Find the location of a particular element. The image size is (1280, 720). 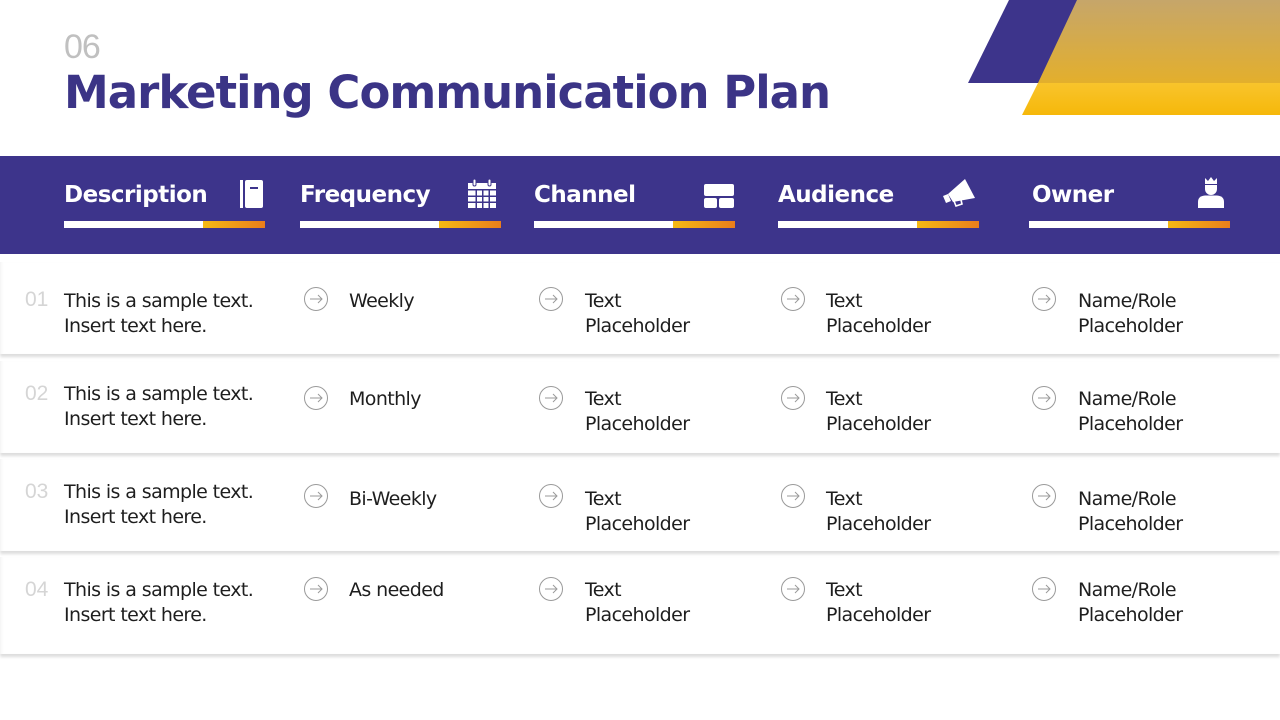

header-audience: Audience is located at coordinates (878, 205).